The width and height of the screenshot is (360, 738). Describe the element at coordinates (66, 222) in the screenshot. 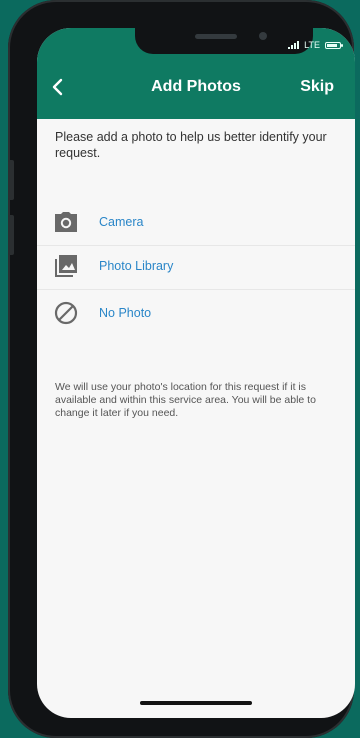

I see `camera-icon` at that location.